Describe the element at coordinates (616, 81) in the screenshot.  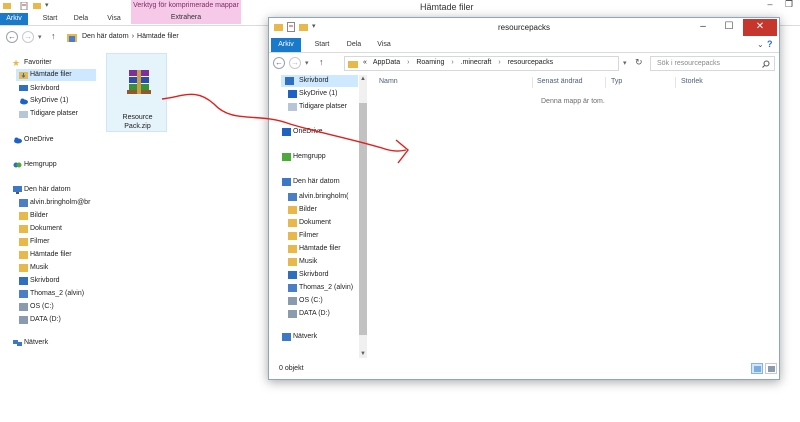
I see `column-header-type: Typ` at that location.